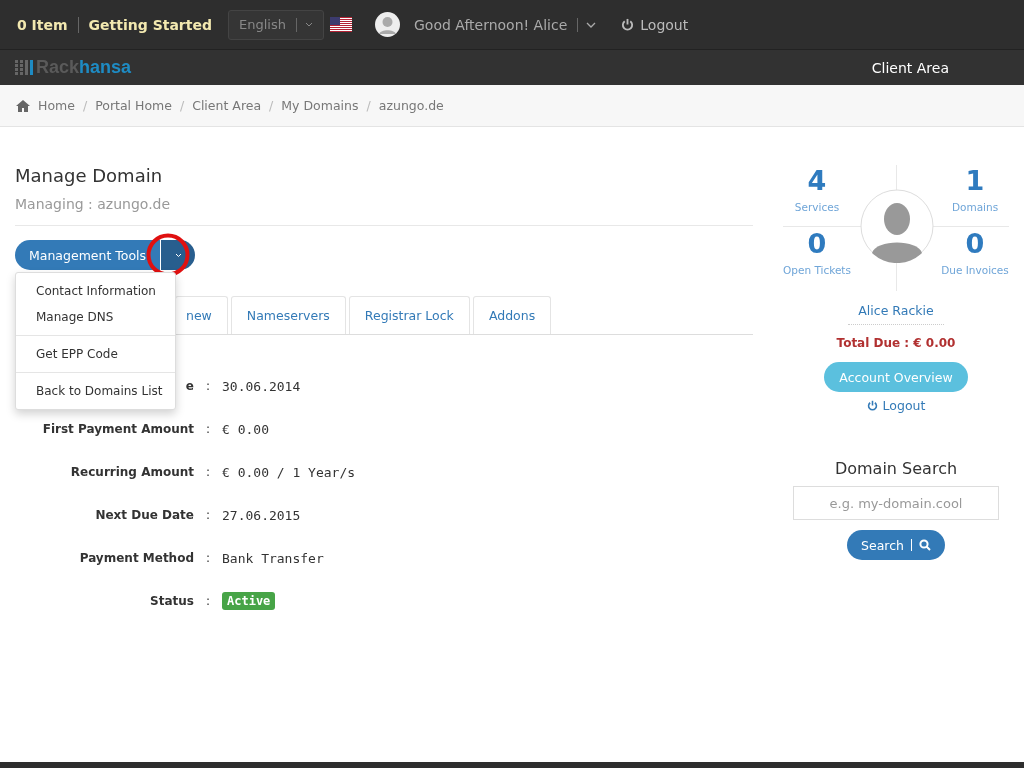  Describe the element at coordinates (89, 175) in the screenshot. I see `page-title: Manage Domain` at that location.